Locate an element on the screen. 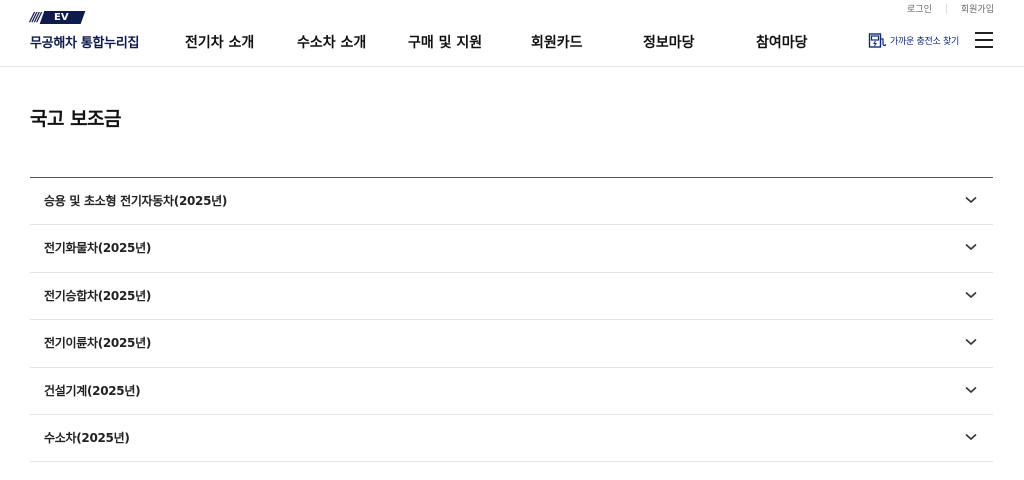 The height and width of the screenshot is (480, 1024). nav-item-info: 정보마당 is located at coordinates (669, 42).